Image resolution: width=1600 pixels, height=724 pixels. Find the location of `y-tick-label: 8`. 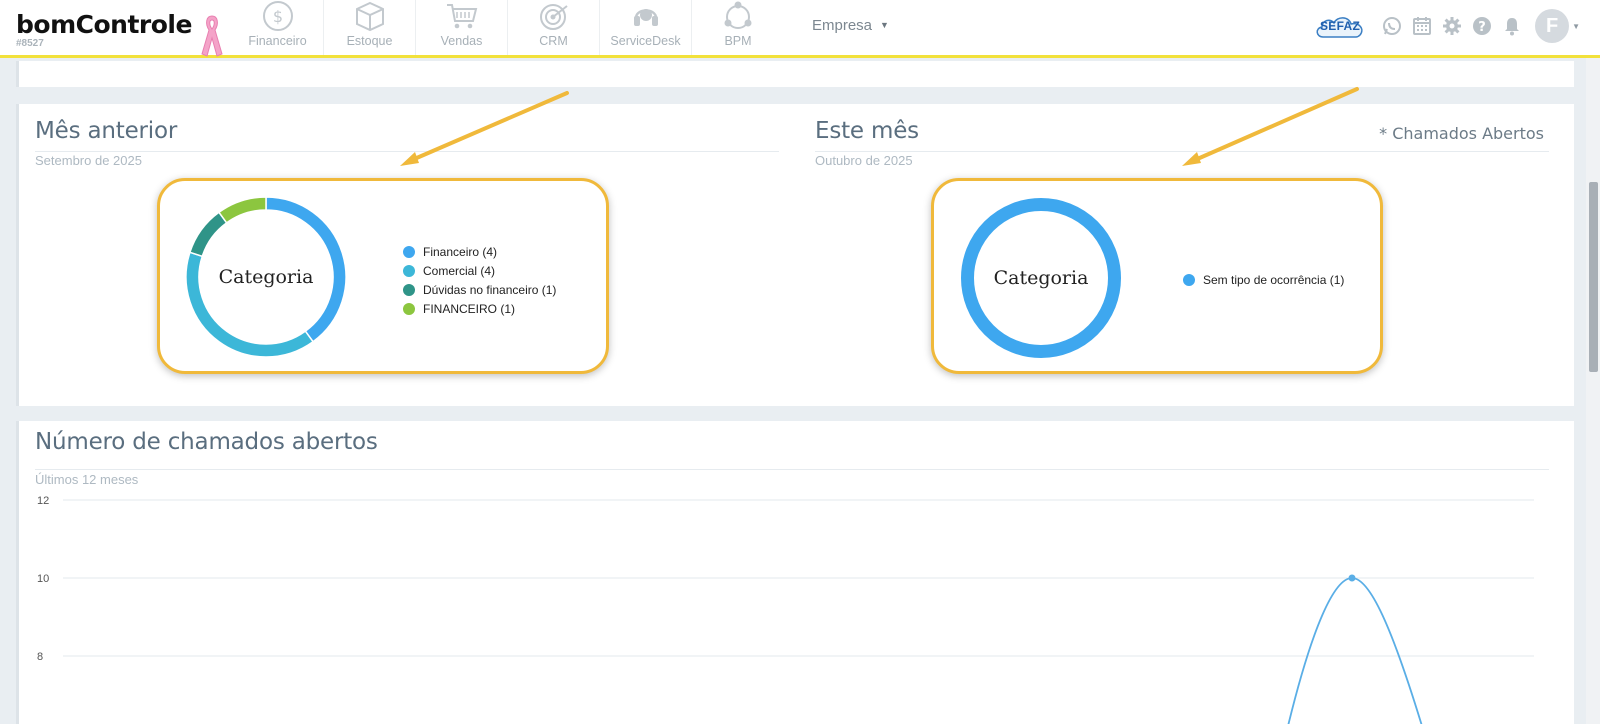

y-tick-label: 8 is located at coordinates (40, 657).